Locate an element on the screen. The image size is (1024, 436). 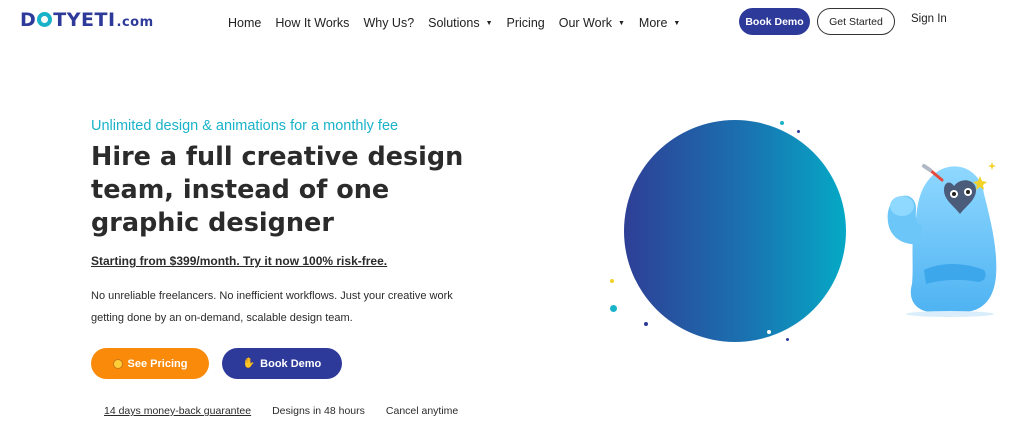
nav-item-label: Solutions is located at coordinates (454, 23).